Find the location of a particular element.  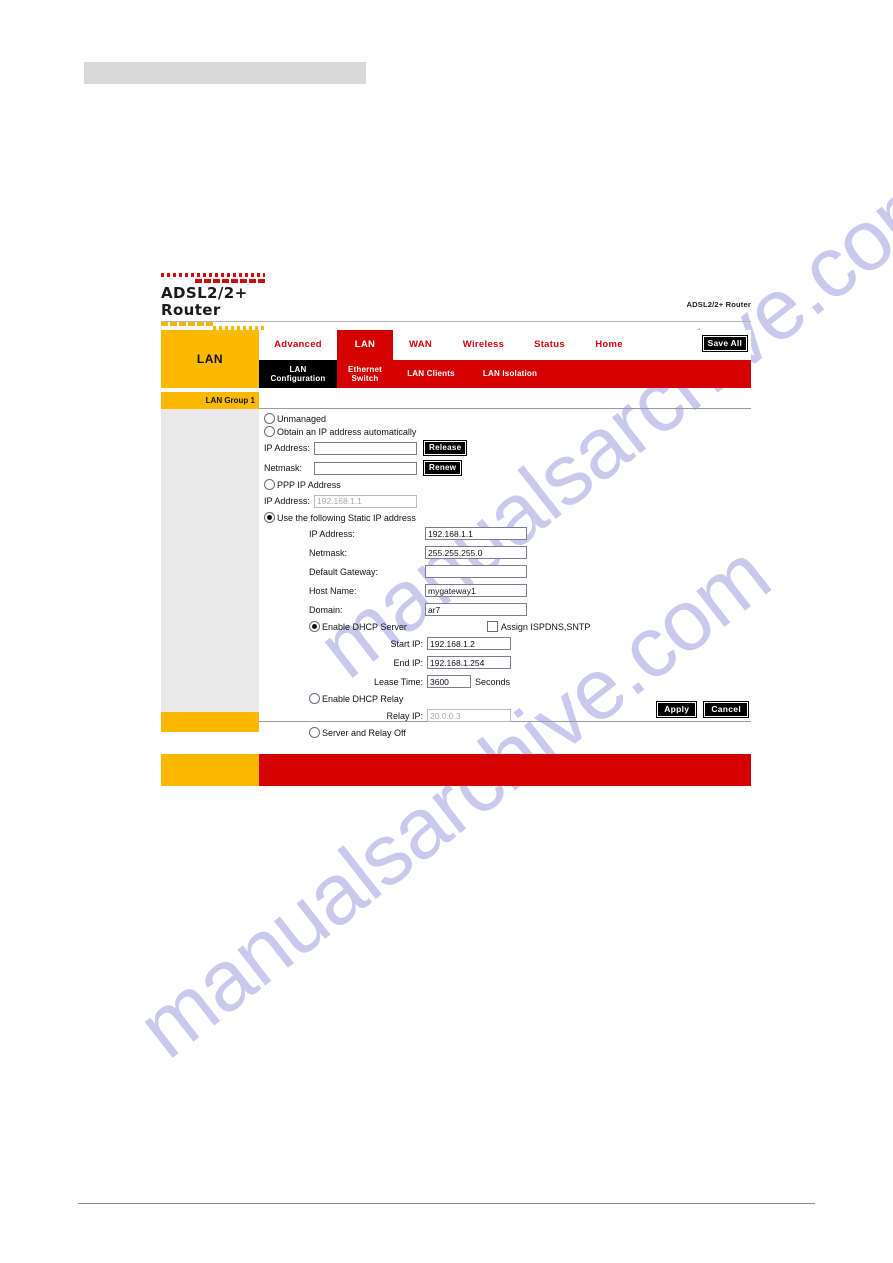

option-server-and-relay-off-label: Server and Relay Off is located at coordinates (364, 732).